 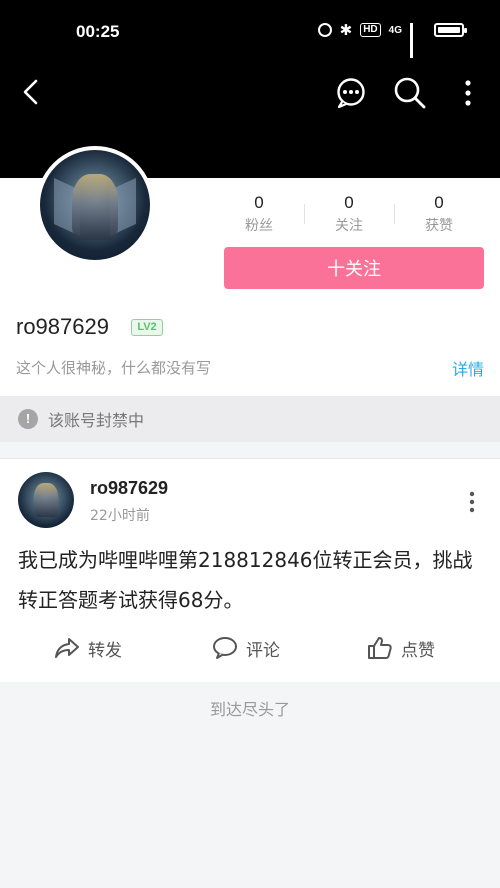 I want to click on divider, so click(x=250, y=458).